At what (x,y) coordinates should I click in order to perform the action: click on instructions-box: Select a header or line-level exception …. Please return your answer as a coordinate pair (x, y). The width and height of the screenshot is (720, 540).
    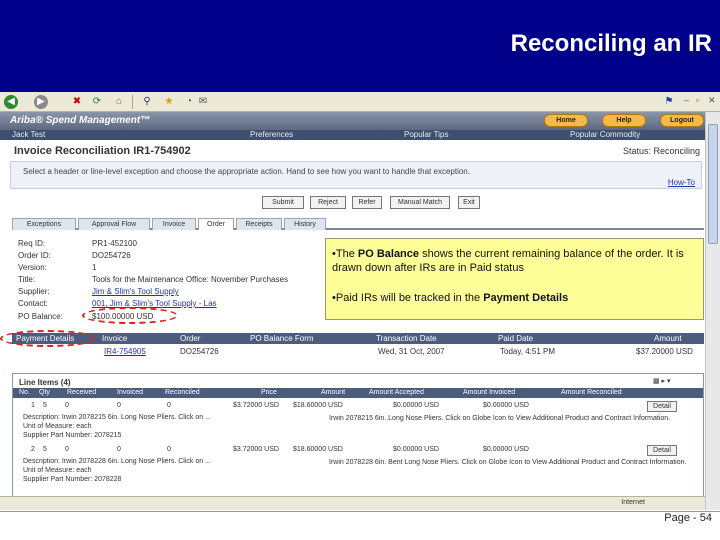
    Looking at the image, I should click on (356, 175).